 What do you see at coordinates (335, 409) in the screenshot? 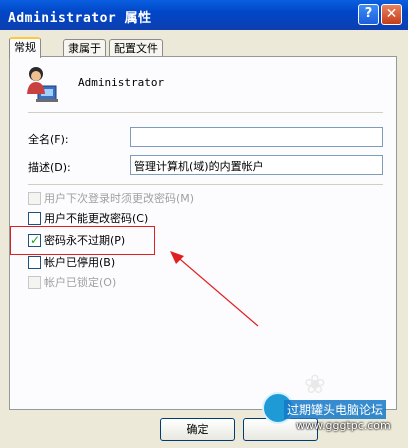
I see `watermark-name: 过期罐头电脑论坛` at bounding box center [335, 409].